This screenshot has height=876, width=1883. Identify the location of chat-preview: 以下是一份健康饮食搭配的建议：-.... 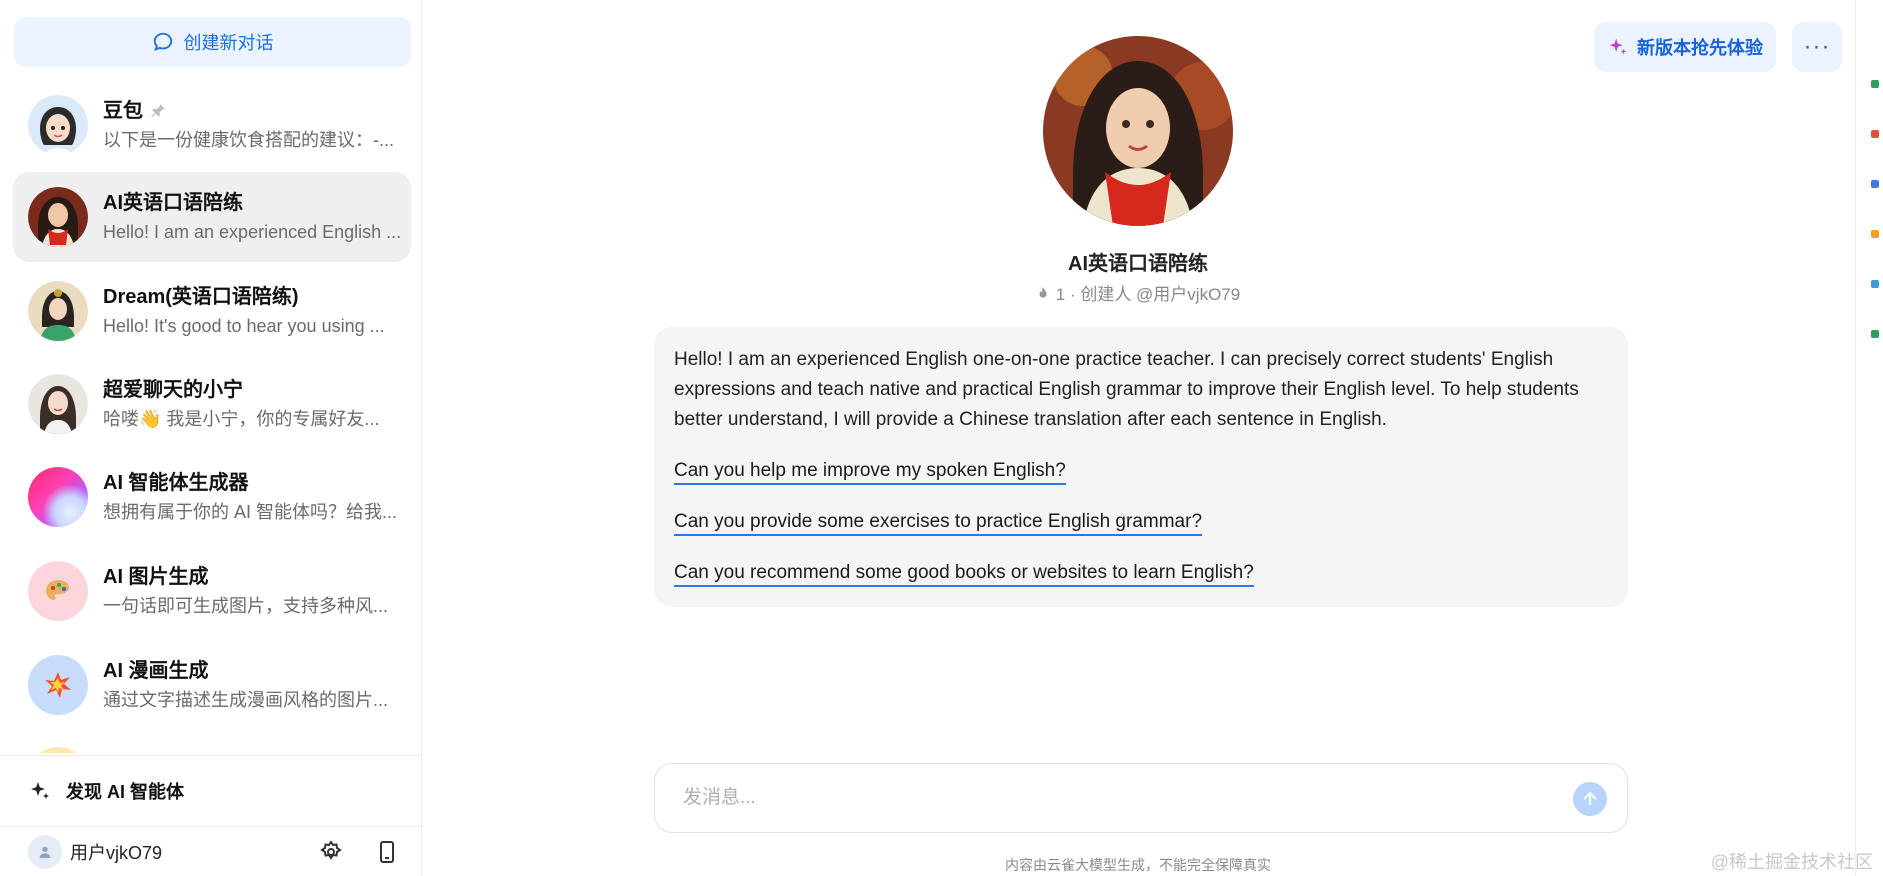
(248, 139).